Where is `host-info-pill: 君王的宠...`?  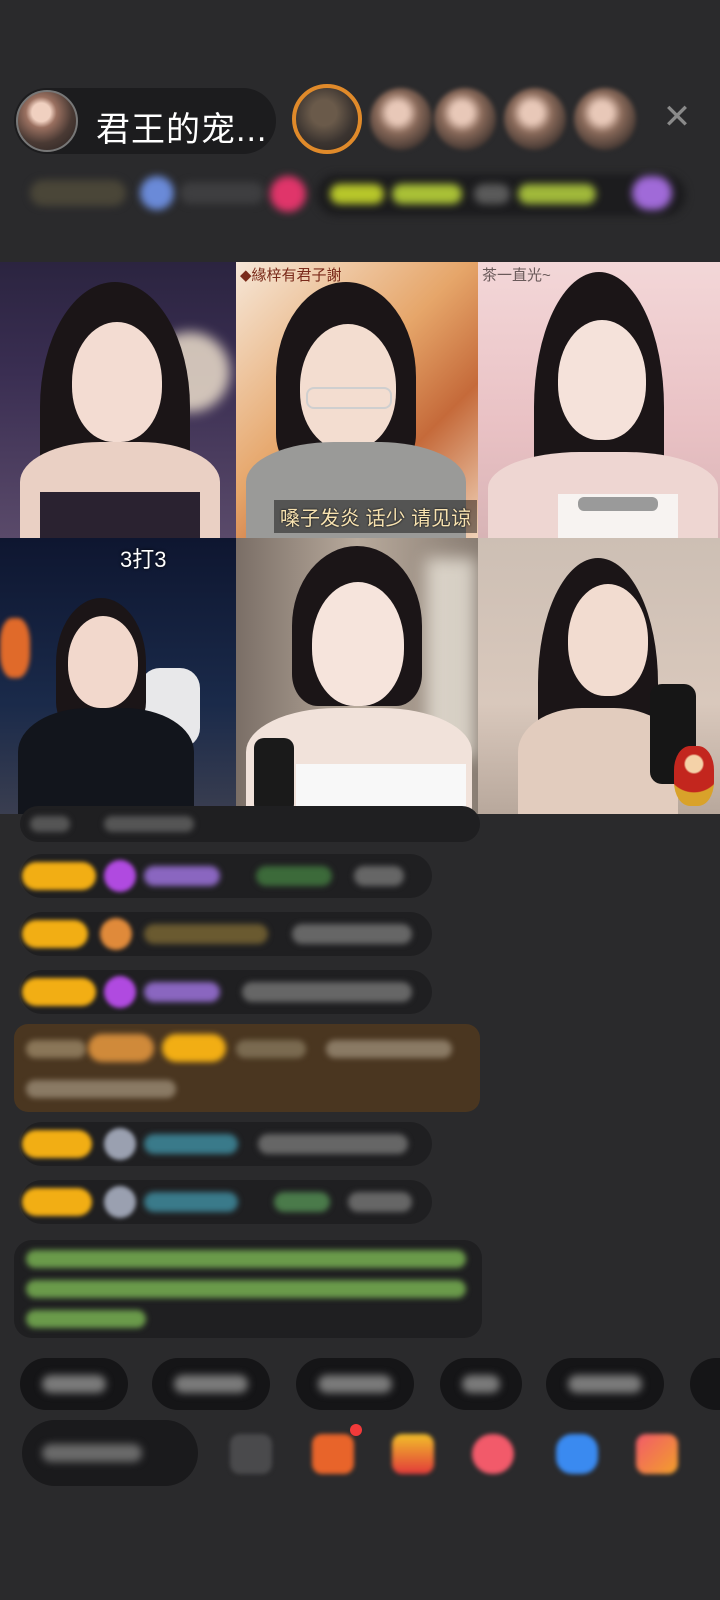
host-info-pill: 君王的宠... is located at coordinates (145, 121).